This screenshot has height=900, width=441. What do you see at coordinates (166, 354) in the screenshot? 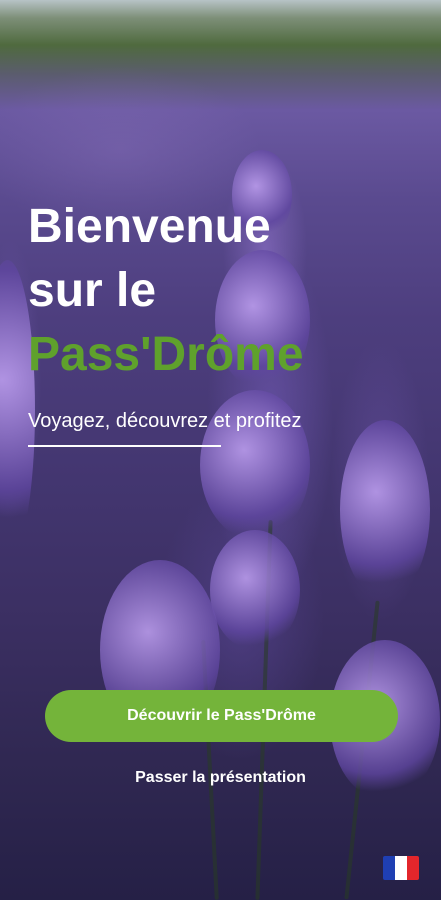
I see `brand-name: Pass'Drôme` at bounding box center [166, 354].